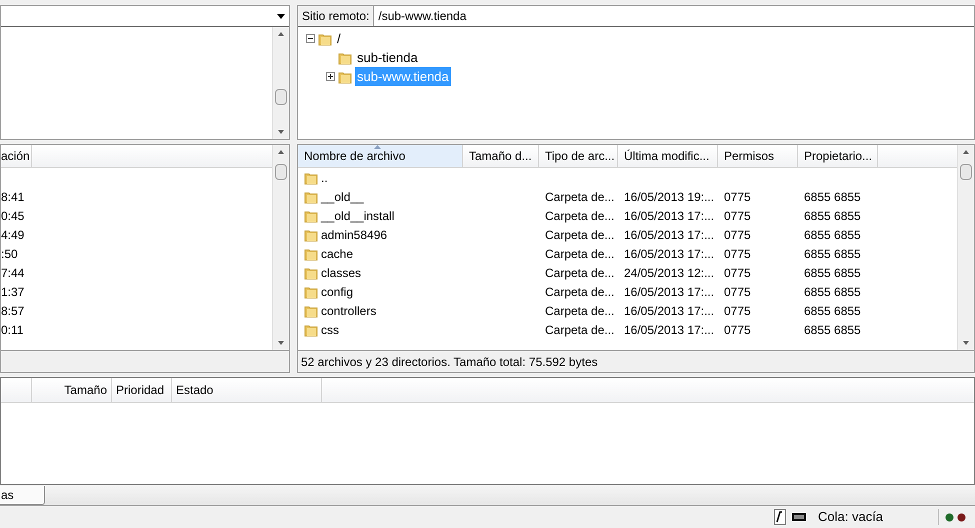 This screenshot has width=975, height=528. Describe the element at coordinates (330, 329) in the screenshot. I see `file-name: css` at that location.